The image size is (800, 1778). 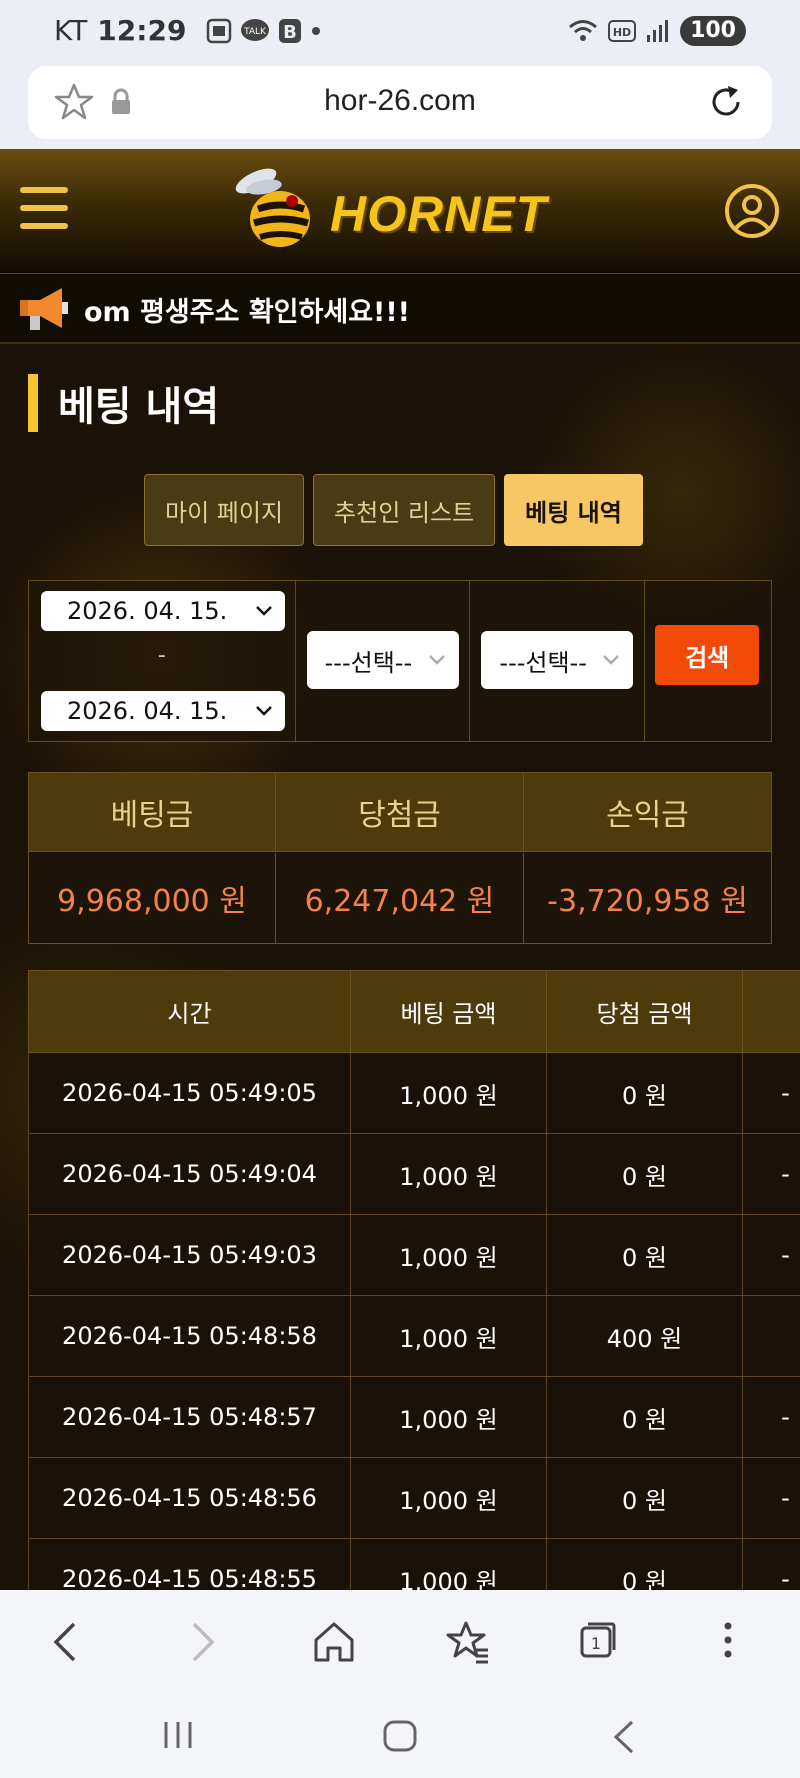 I want to click on page-tabs: 마이 페이지 추천인 리스트 베팅 내역, so click(x=393, y=510).